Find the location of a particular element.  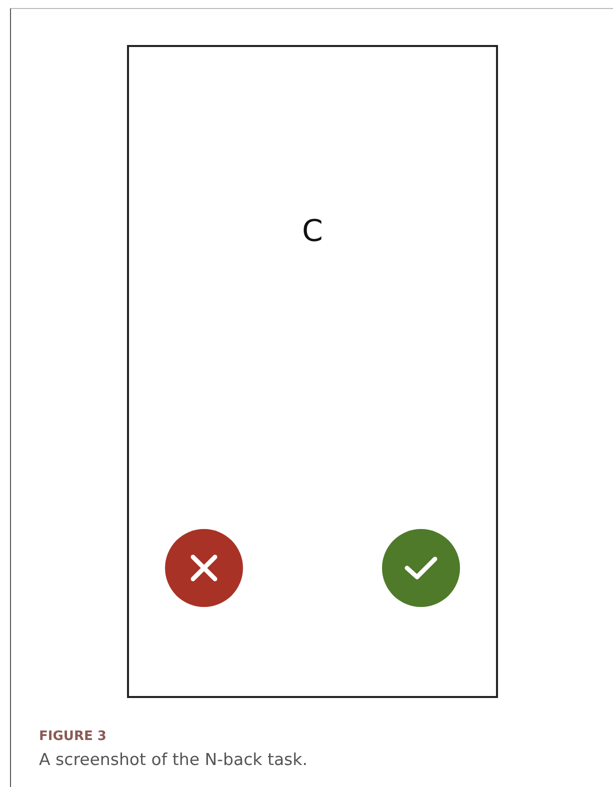

figure-label: FIGURE 3 is located at coordinates (73, 737).